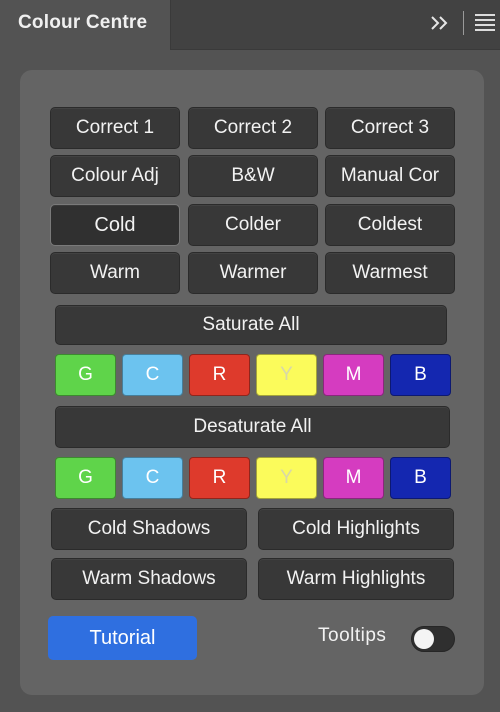  I want to click on tab-title: Colour Centre, so click(83, 22).